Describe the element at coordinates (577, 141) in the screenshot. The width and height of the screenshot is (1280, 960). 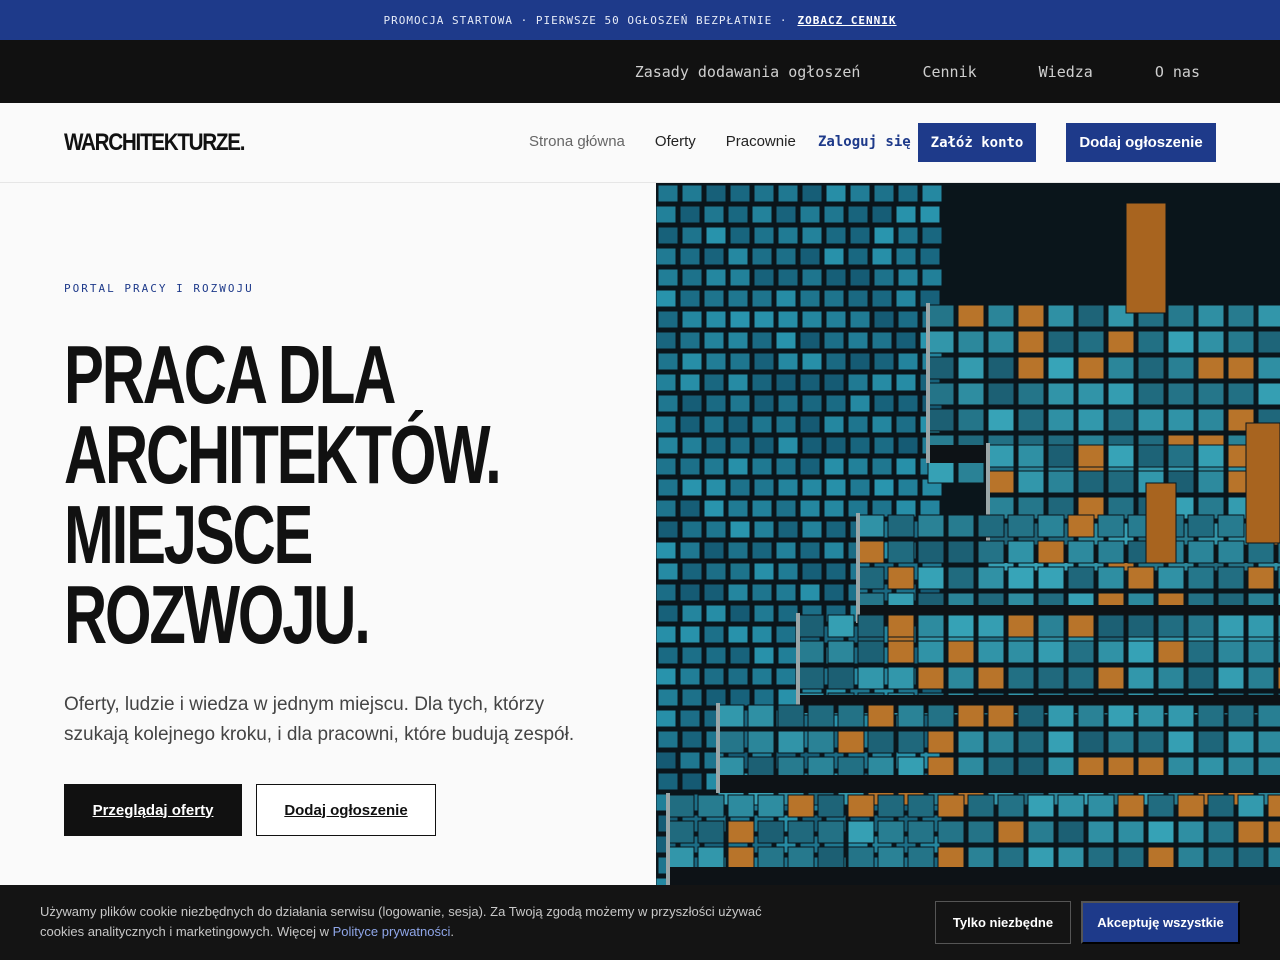
I see `nav-link-home: Strona główna` at that location.